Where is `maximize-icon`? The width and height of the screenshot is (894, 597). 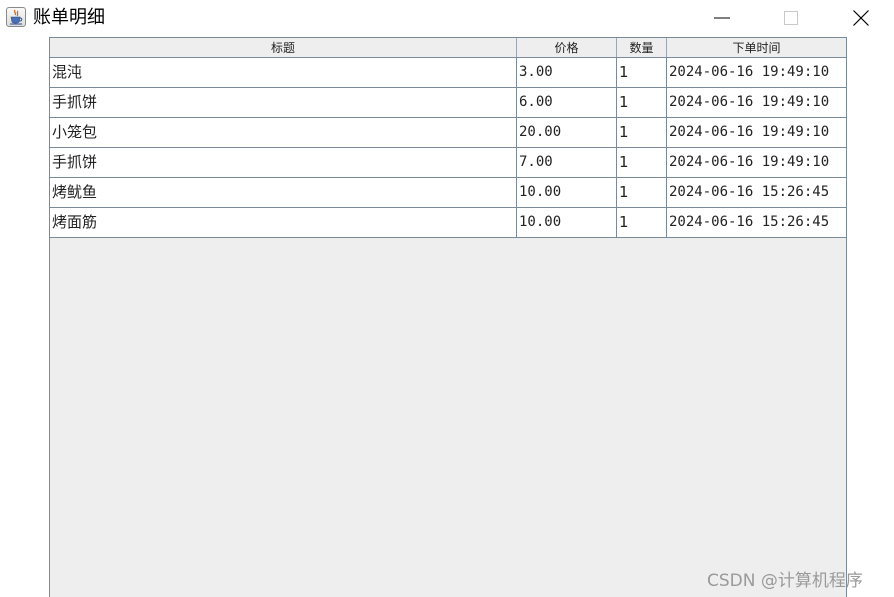 maximize-icon is located at coordinates (791, 18).